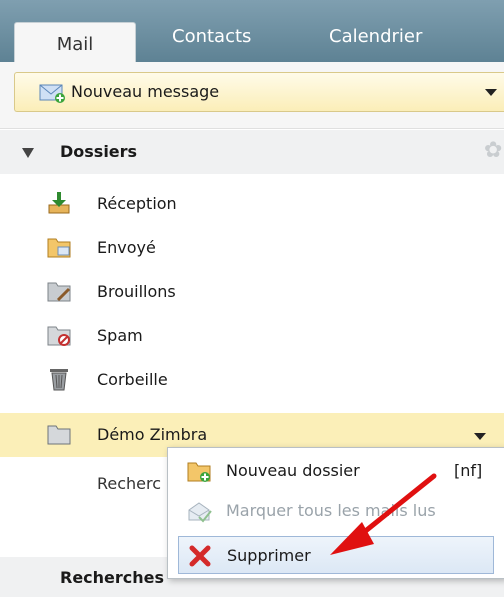  I want to click on trash-icon, so click(59, 380).